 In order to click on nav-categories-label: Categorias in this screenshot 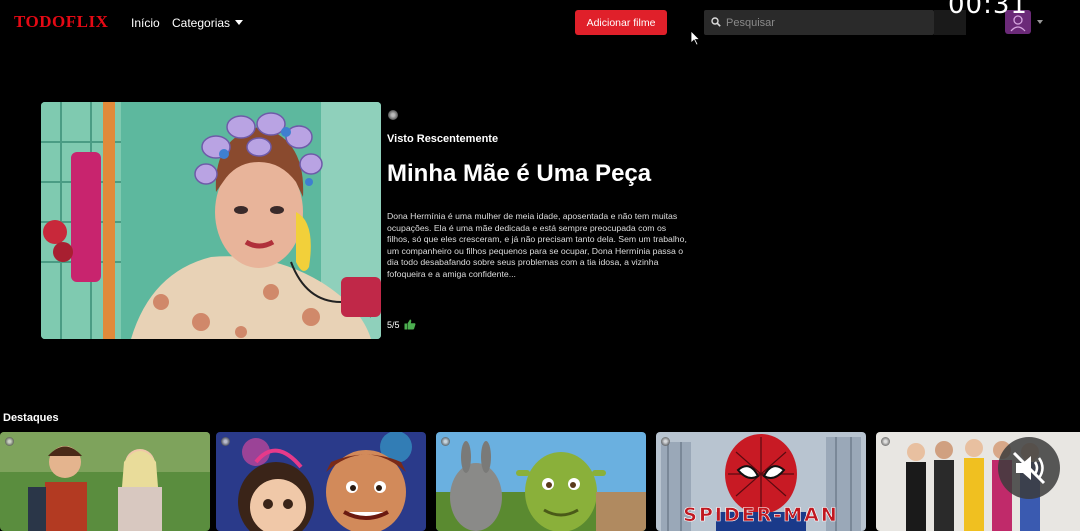, I will do `click(201, 23)`.